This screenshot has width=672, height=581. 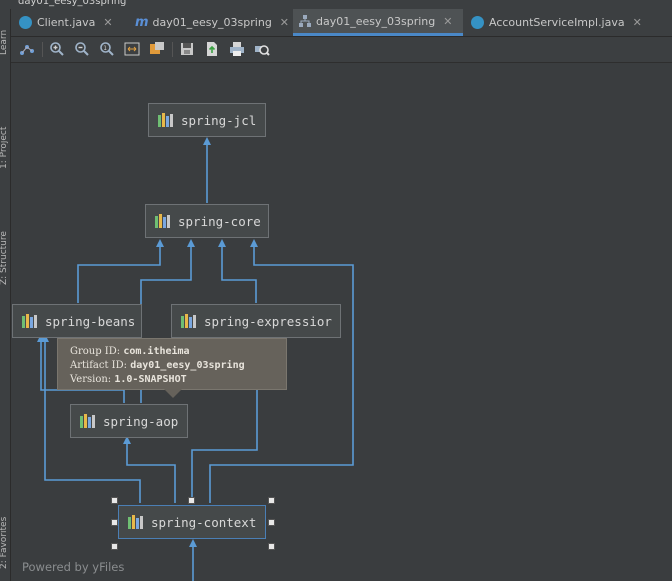 I want to click on node-label: spring-beans, so click(x=90, y=321).